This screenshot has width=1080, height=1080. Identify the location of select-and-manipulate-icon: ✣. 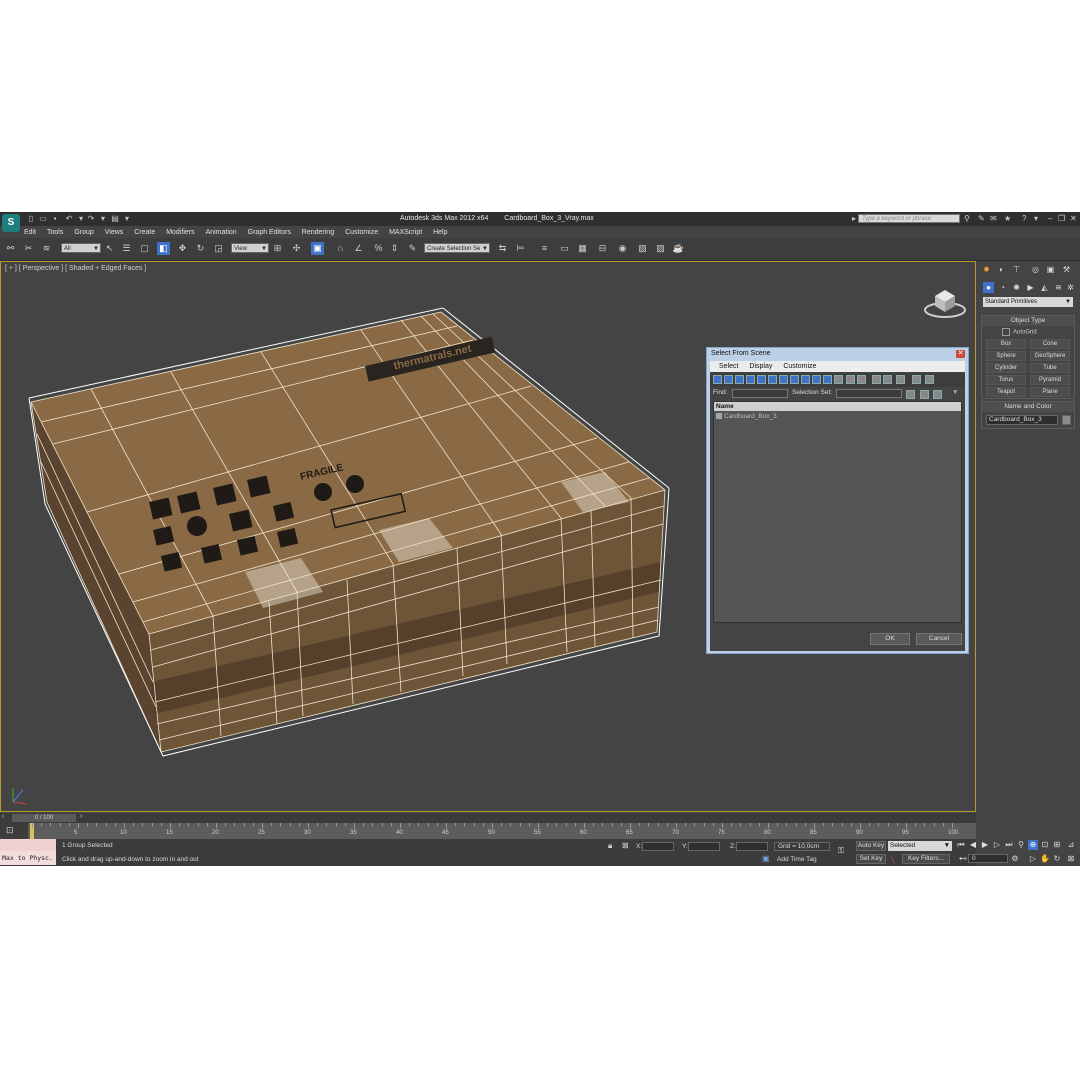
(296, 248).